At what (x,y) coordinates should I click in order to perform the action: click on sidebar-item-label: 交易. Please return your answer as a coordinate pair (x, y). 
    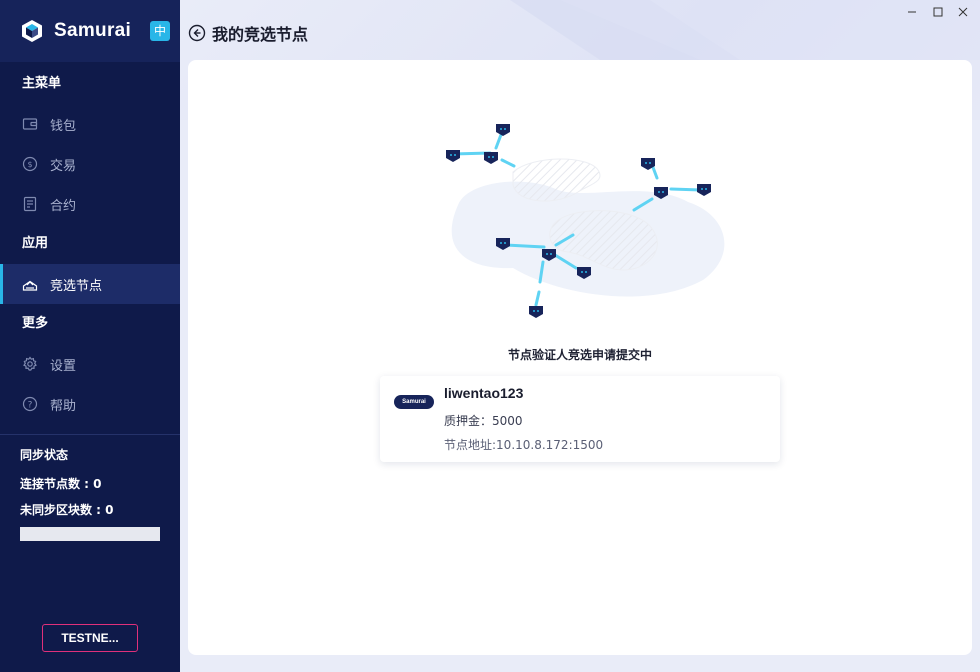
    Looking at the image, I should click on (63, 166).